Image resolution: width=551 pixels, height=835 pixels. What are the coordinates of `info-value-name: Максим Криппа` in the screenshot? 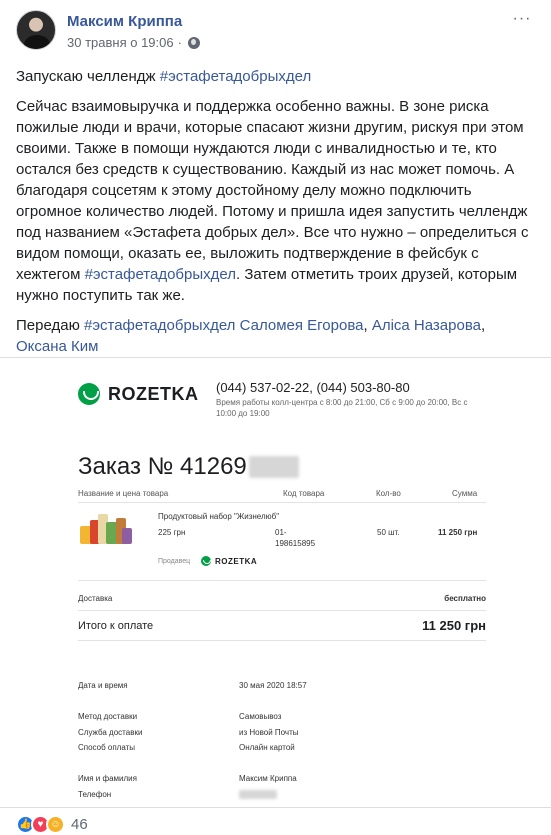 It's located at (268, 778).